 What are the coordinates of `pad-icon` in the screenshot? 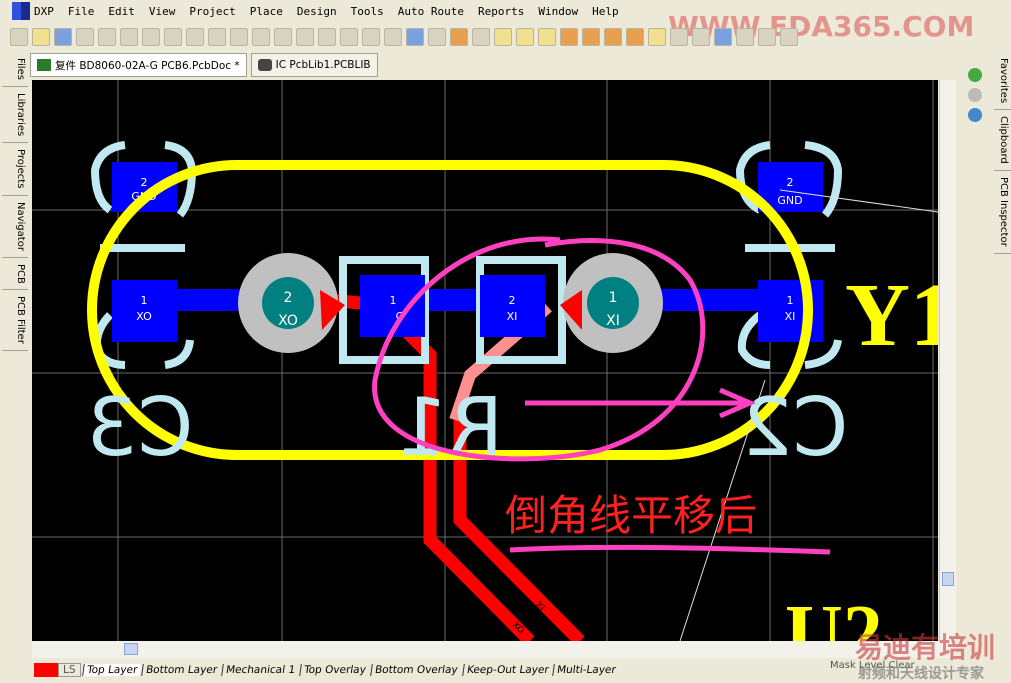 It's located at (591, 37).